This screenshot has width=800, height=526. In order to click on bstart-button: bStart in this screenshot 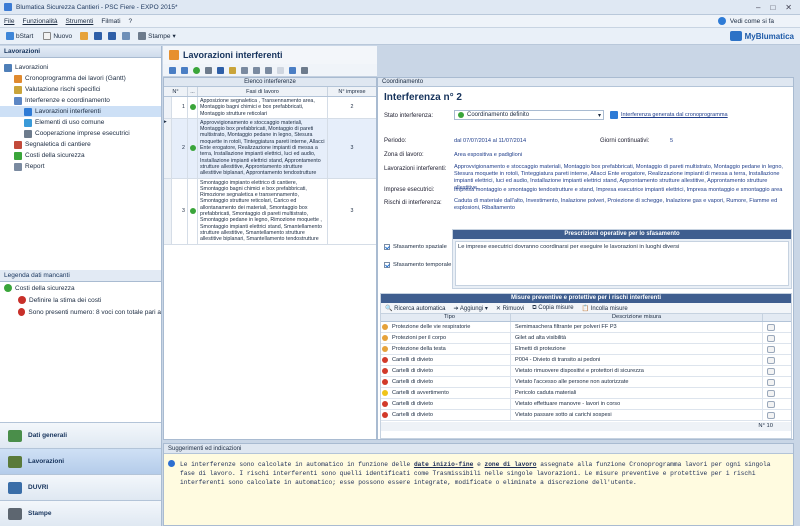, I will do `click(19, 36)`.